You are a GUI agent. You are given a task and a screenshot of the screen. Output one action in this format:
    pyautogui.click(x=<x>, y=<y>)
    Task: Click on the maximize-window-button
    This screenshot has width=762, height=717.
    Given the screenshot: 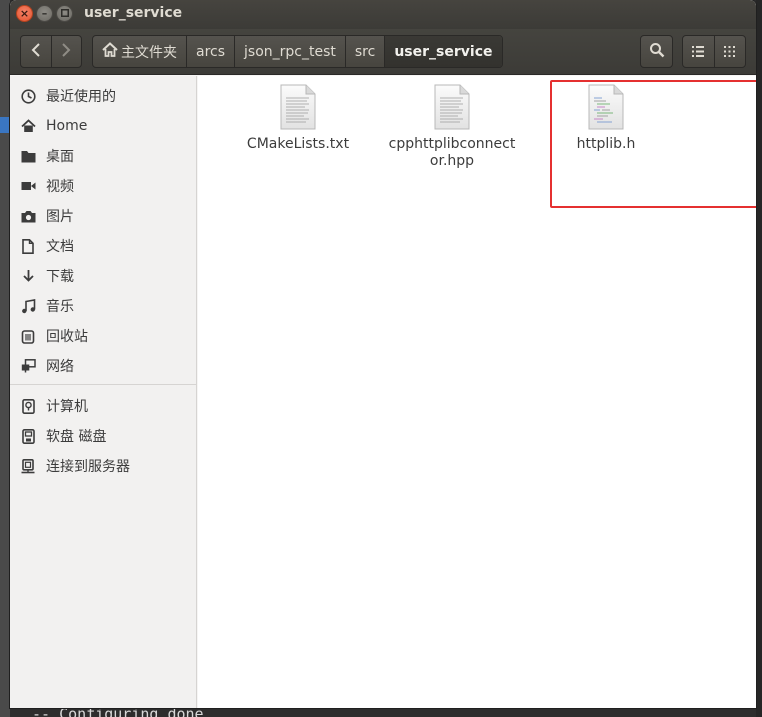 What is the action you would take?
    pyautogui.click(x=64, y=13)
    